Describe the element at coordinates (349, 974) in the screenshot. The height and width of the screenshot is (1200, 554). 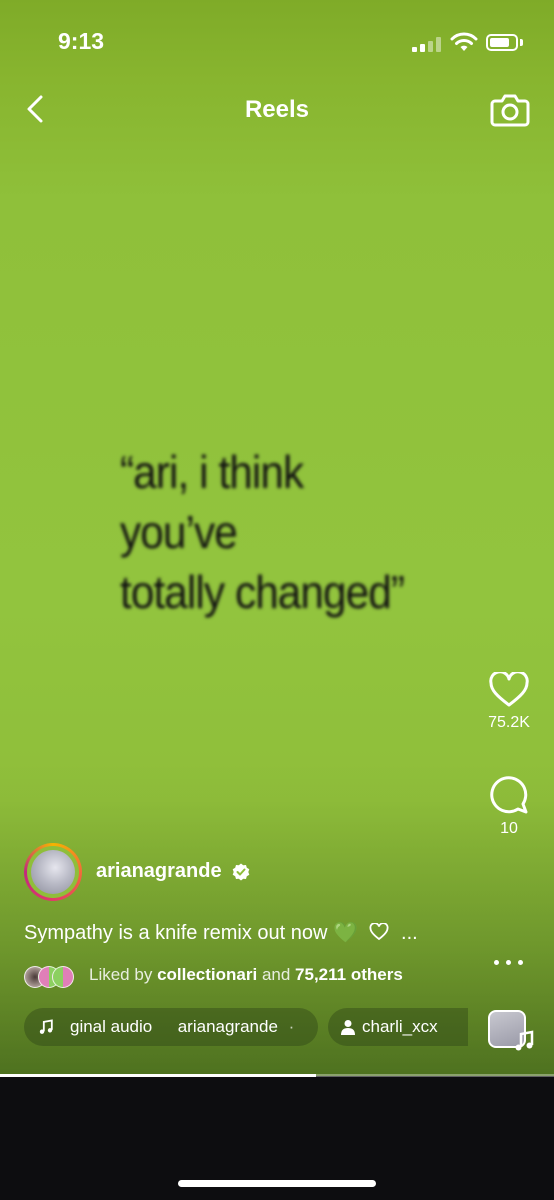
I see `liked-by-others: 75,211 others` at that location.